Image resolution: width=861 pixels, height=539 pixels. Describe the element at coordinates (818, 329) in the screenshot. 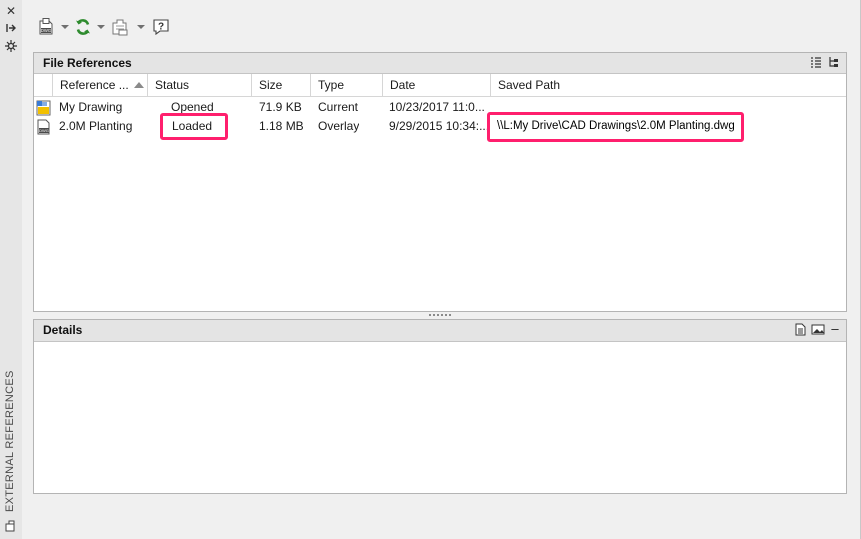

I see `preview-icon` at that location.